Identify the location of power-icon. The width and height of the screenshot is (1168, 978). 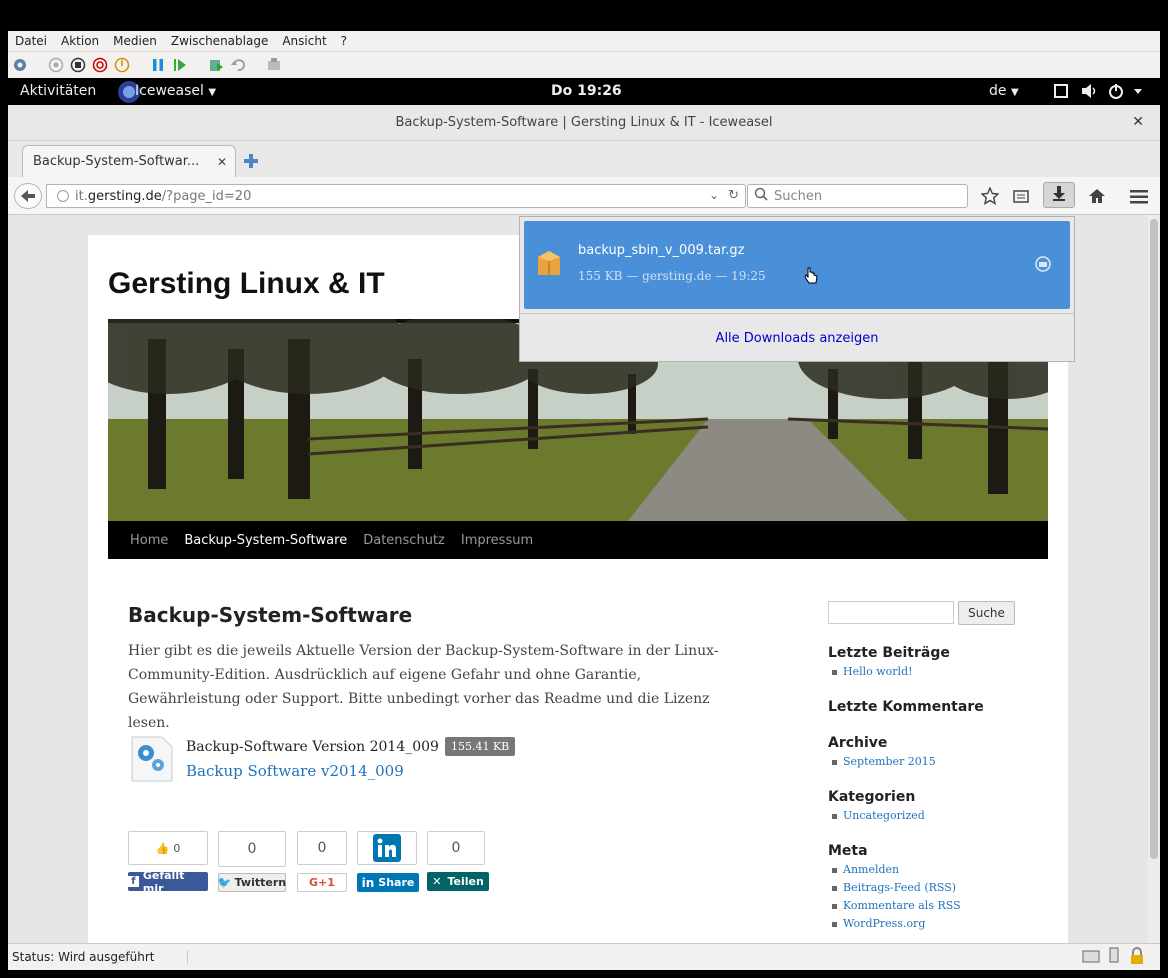
(122, 65).